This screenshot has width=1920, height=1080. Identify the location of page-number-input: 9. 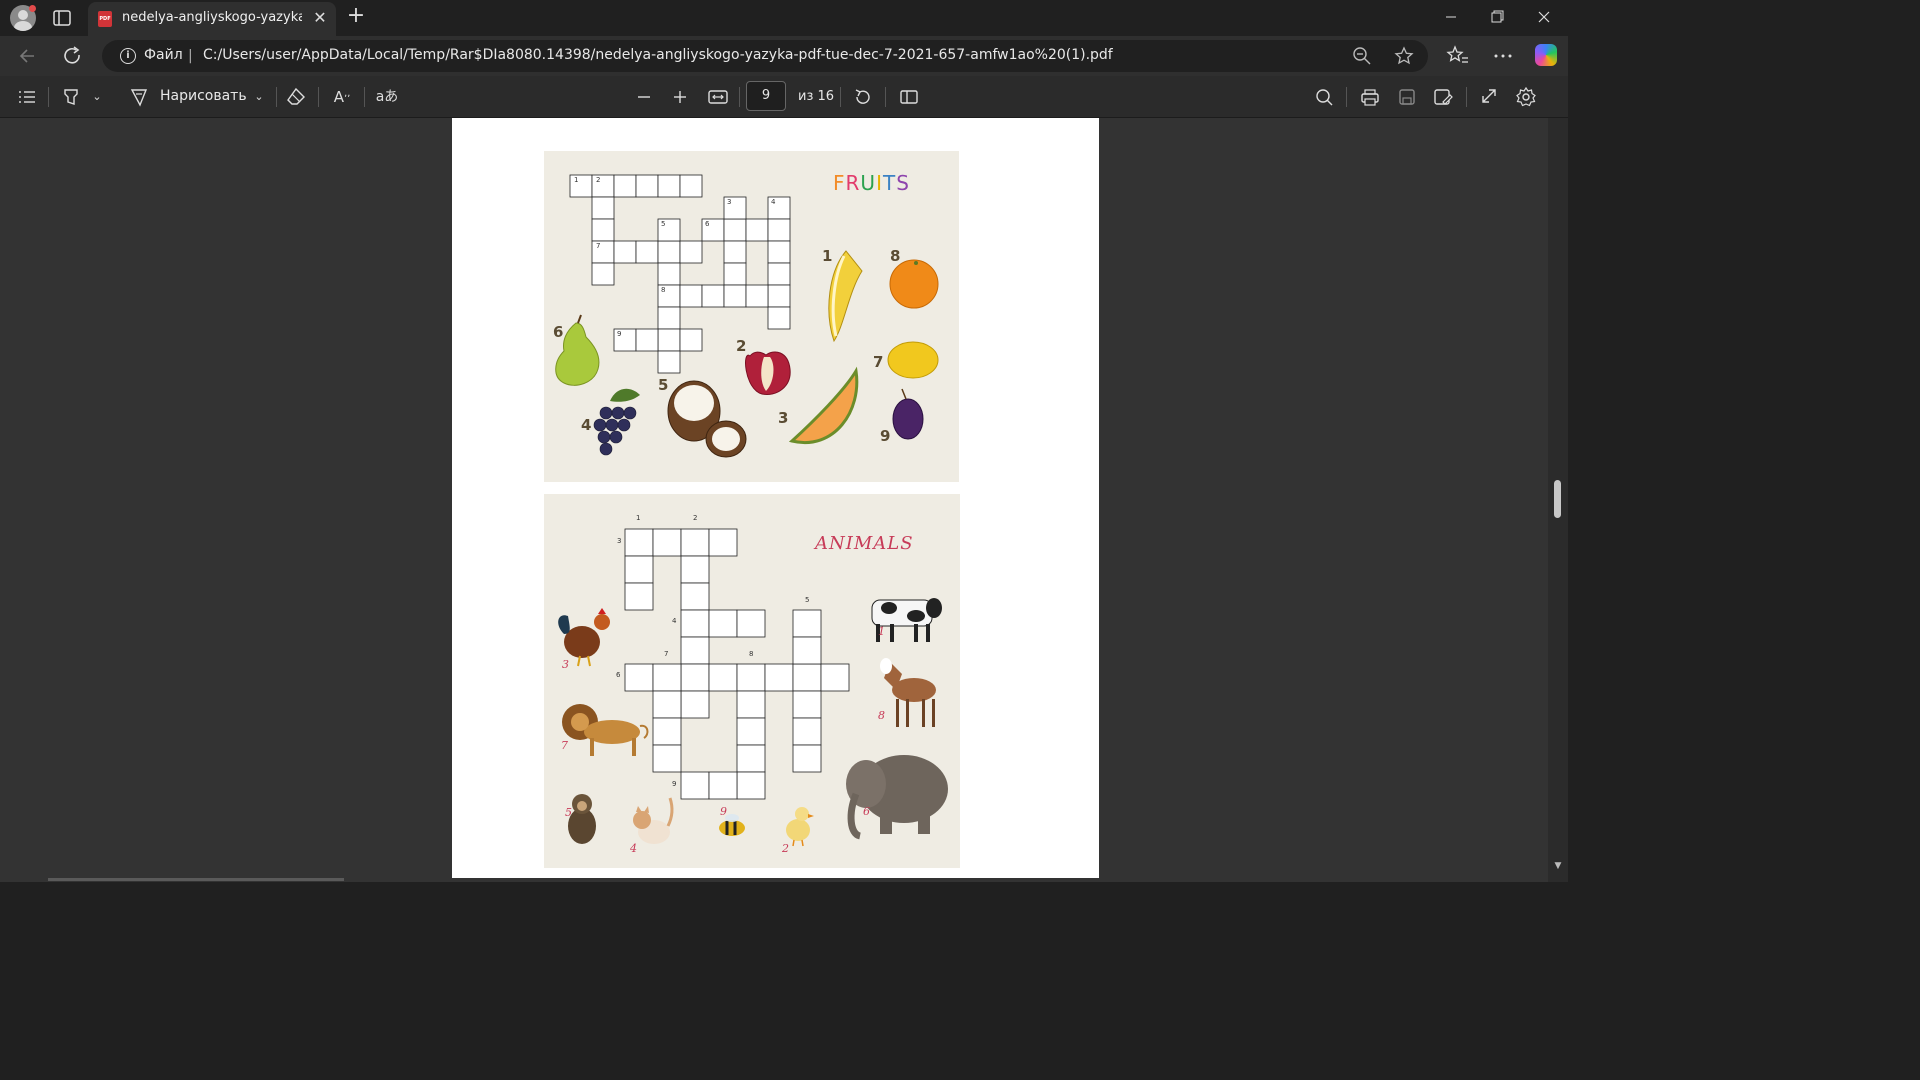
(766, 96).